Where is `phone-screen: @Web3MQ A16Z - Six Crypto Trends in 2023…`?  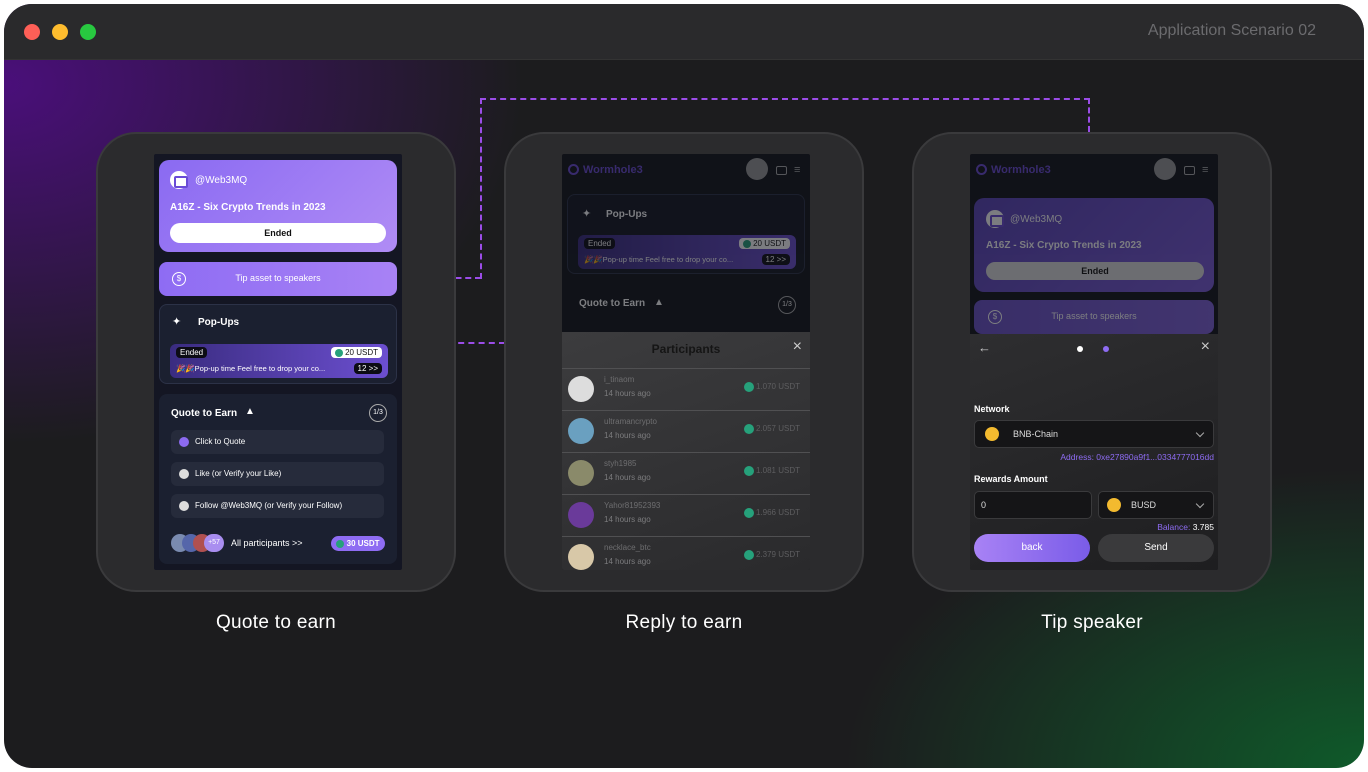
phone-screen: @Web3MQ A16Z - Six Crypto Trends in 2023… is located at coordinates (278, 362).